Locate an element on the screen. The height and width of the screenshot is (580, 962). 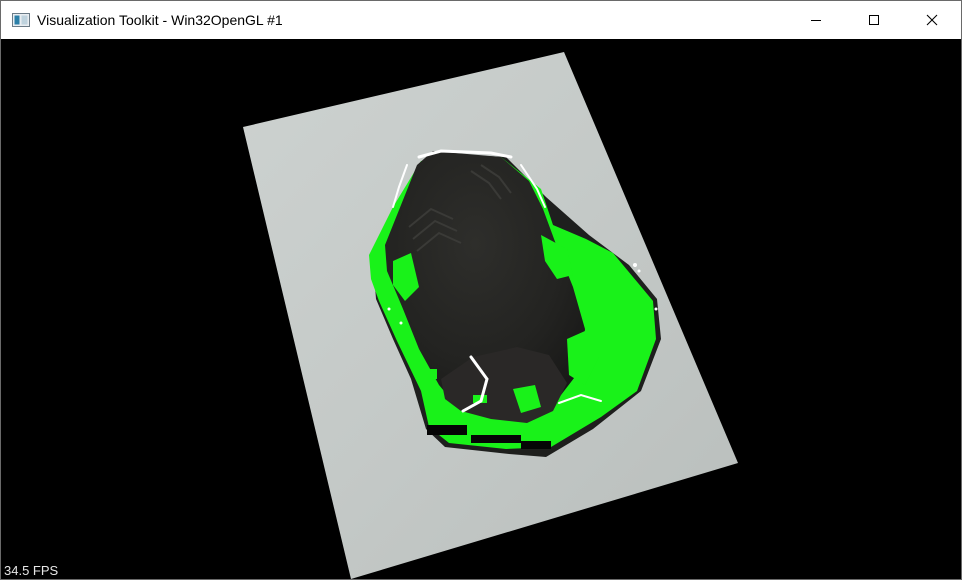
vtk-window-icon is located at coordinates (21, 20).